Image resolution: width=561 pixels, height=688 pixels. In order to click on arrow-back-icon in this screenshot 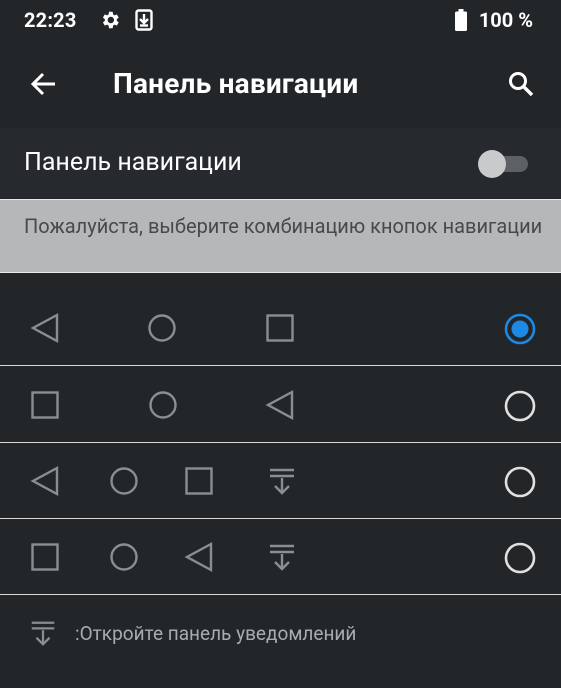, I will do `click(42, 84)`.